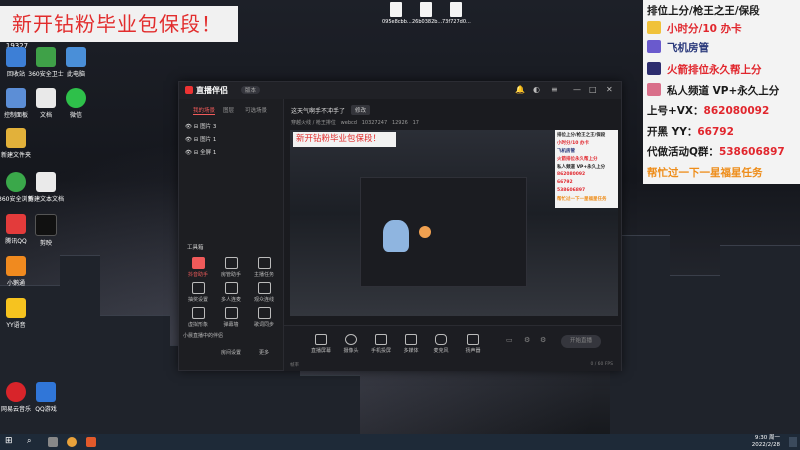 The width and height of the screenshot is (800, 450). Describe the element at coordinates (204, 110) in the screenshot. I see `tab-my-scenes: 我的场景` at that location.